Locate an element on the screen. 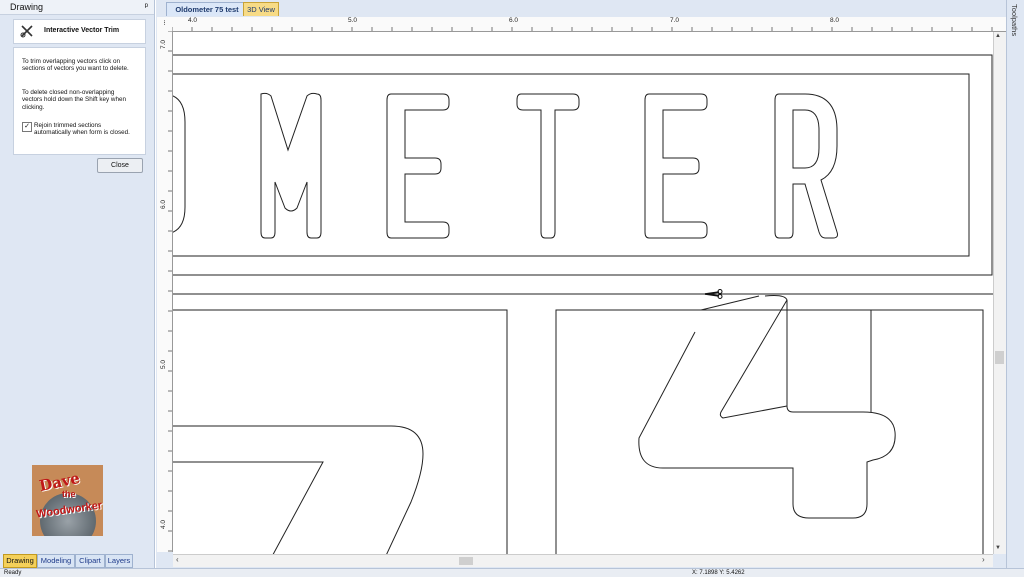  horizontal-scrollbar: ‹ › is located at coordinates (583, 560).